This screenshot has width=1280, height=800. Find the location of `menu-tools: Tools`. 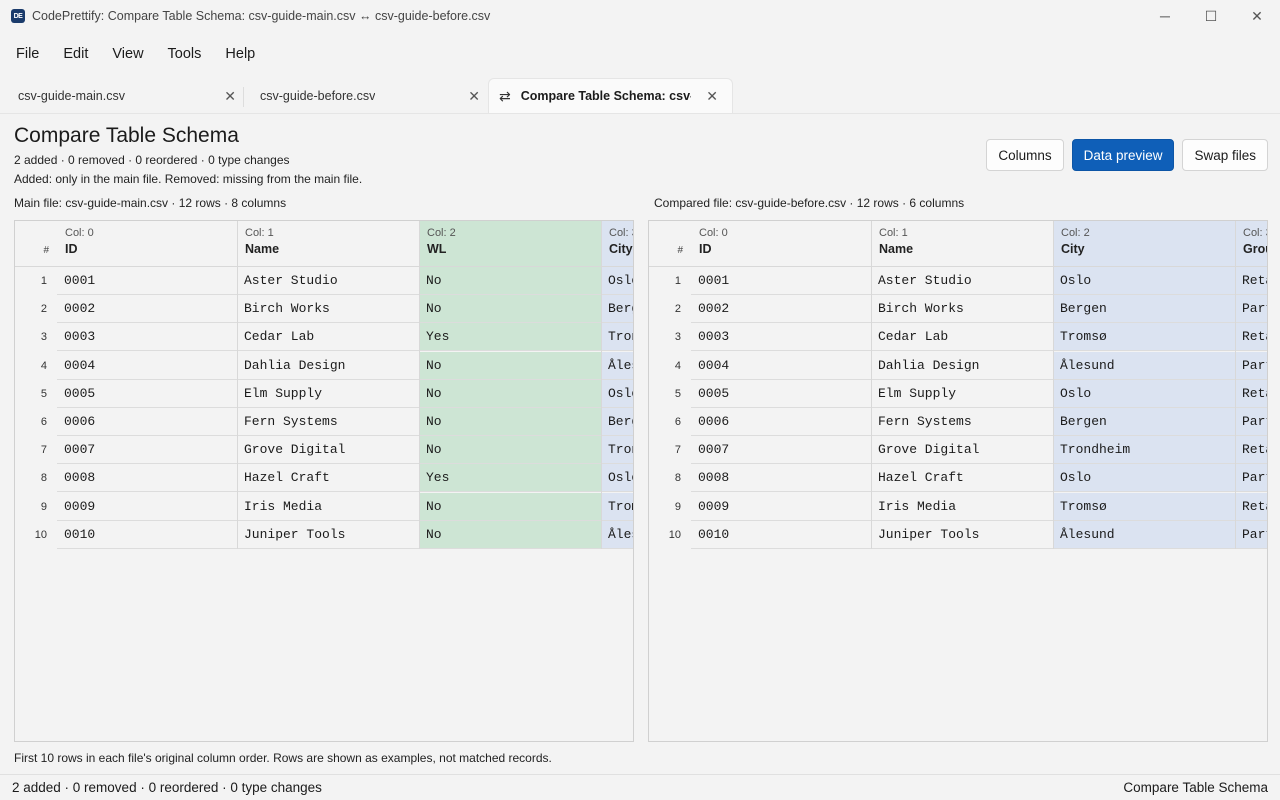

menu-tools: Tools is located at coordinates (185, 54).